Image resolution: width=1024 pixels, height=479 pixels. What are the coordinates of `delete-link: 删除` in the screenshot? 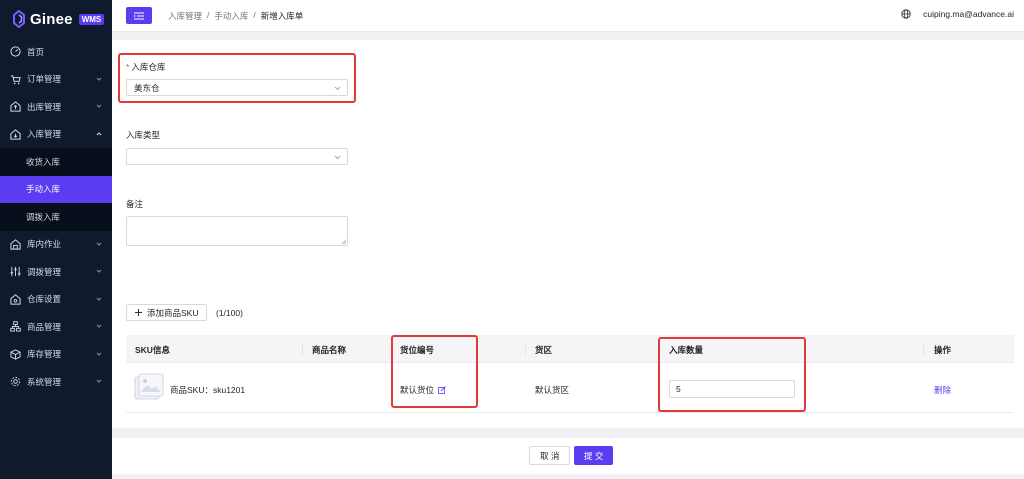 It's located at (942, 390).